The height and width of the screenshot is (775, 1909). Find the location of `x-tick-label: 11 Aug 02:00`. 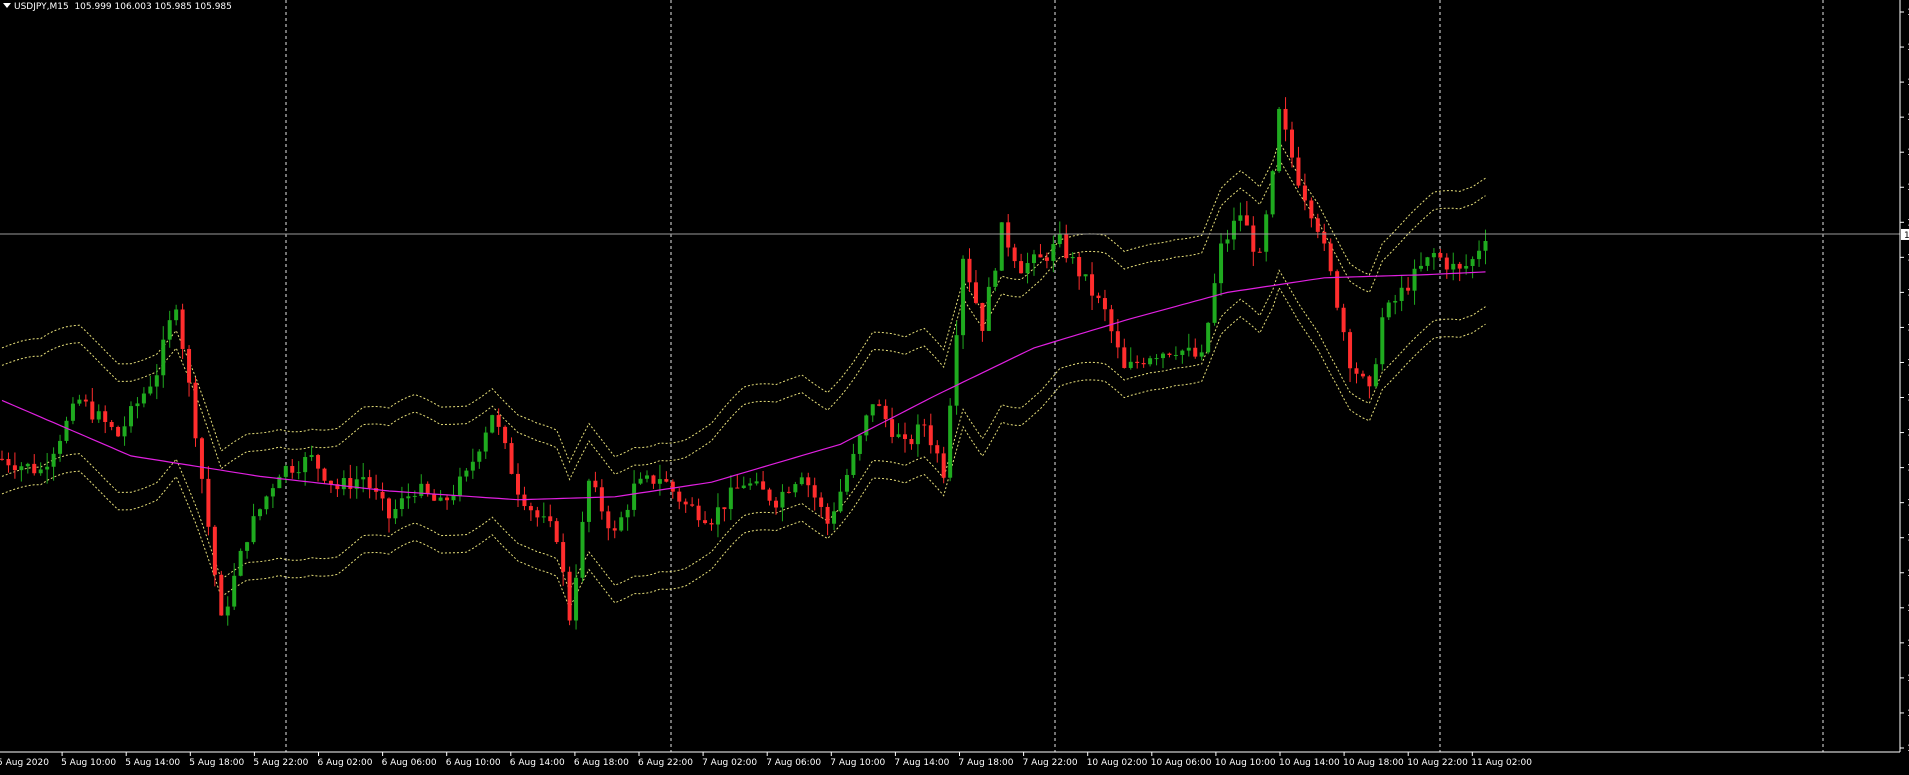

x-tick-label: 11 Aug 02:00 is located at coordinates (1501, 763).